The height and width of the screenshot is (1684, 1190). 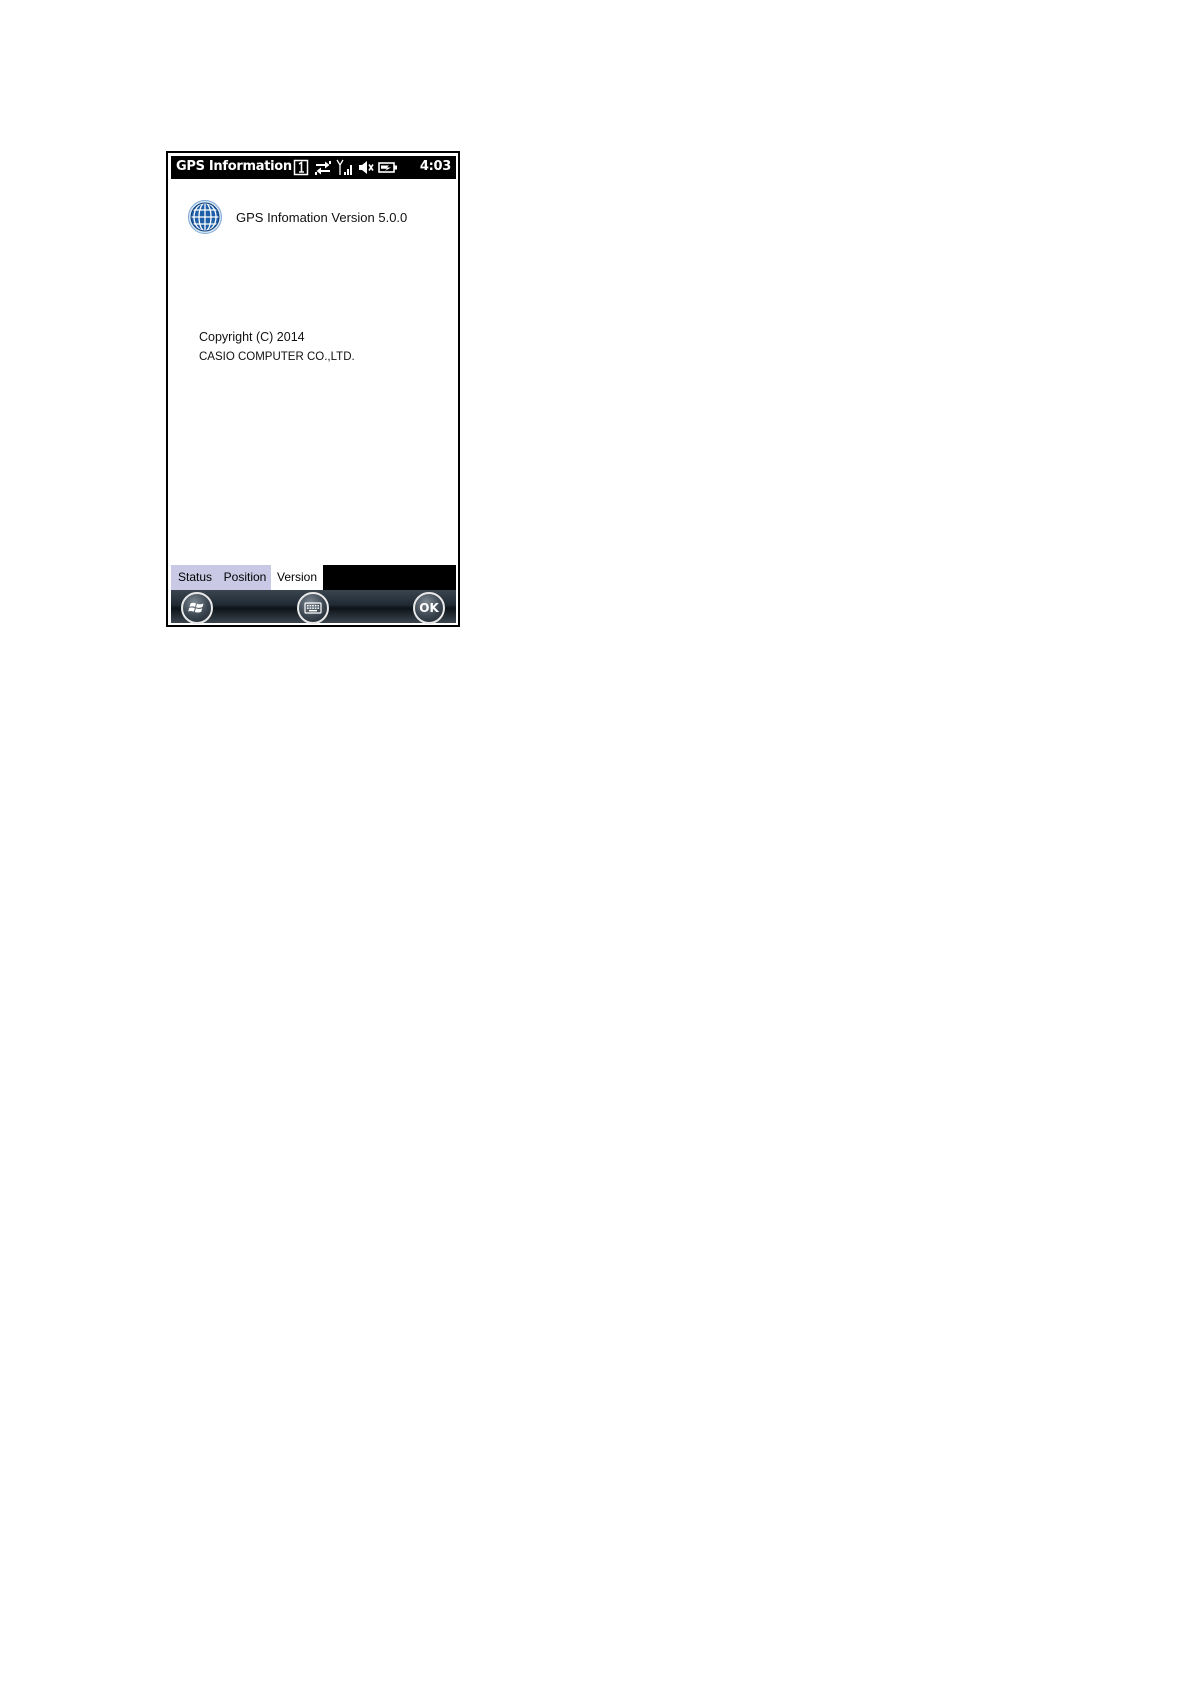 I want to click on ok-button: OK, so click(x=429, y=608).